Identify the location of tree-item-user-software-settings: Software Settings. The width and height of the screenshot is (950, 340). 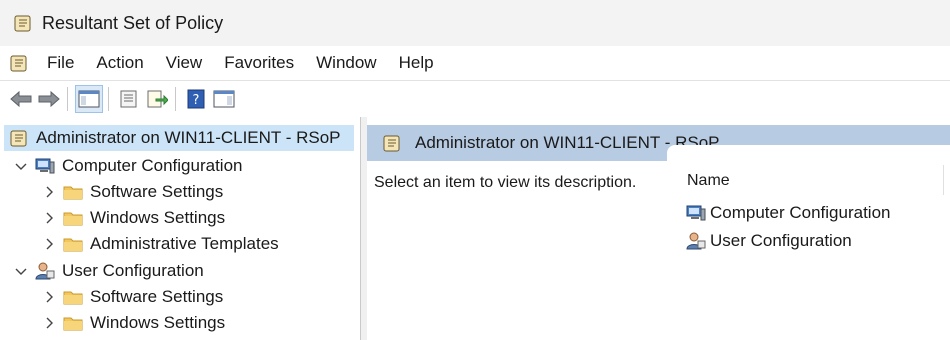
(131, 297).